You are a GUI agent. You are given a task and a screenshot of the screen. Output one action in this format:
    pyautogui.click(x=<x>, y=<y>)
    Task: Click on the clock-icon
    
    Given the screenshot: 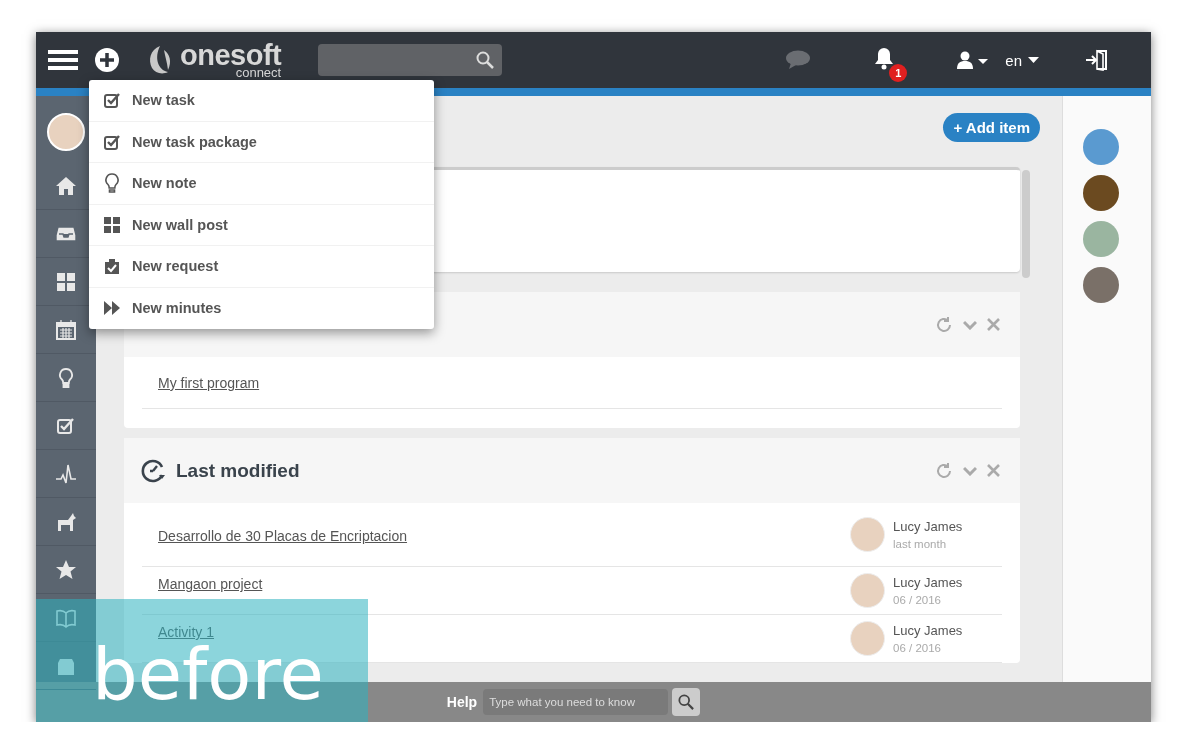 What is the action you would take?
    pyautogui.click(x=153, y=470)
    